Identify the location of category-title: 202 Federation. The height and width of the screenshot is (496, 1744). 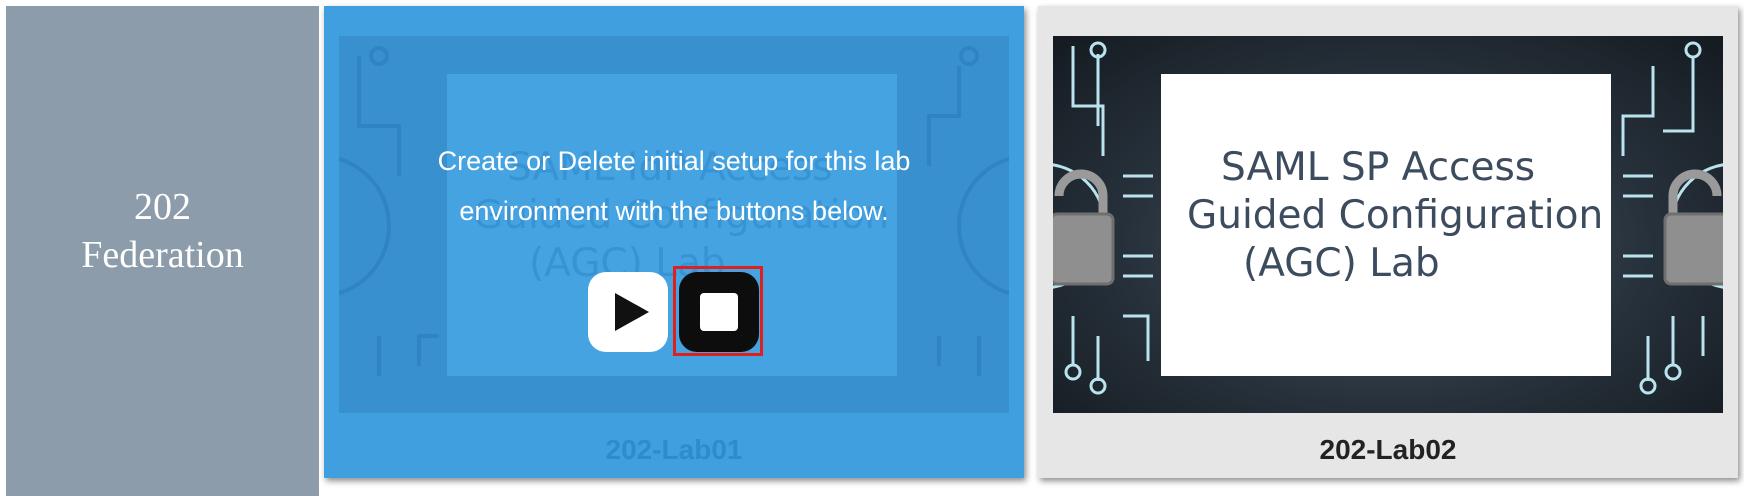
(162, 231).